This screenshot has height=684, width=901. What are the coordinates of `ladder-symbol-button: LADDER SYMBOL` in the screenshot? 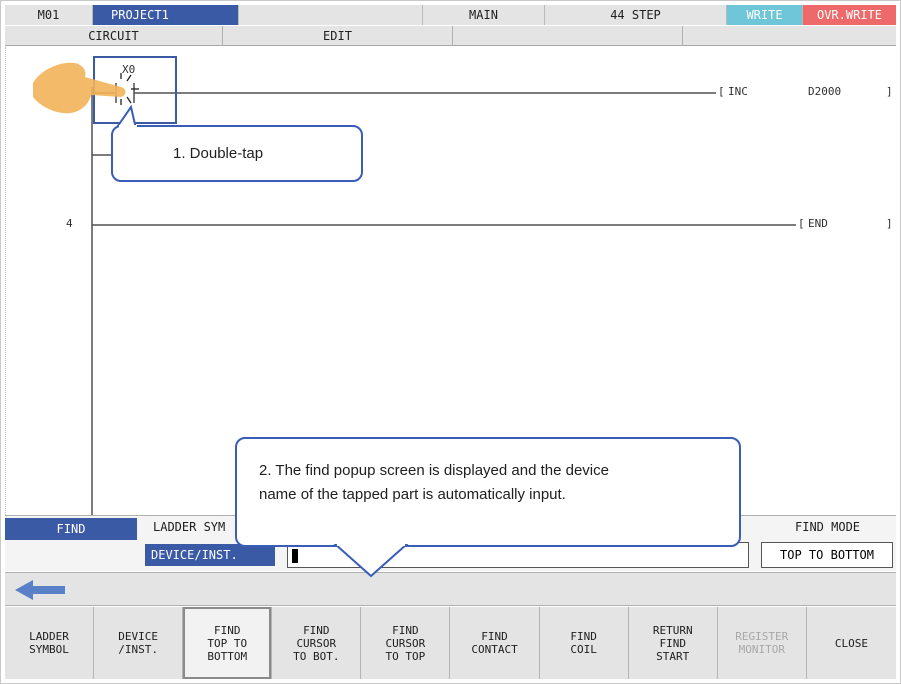 It's located at (50, 643).